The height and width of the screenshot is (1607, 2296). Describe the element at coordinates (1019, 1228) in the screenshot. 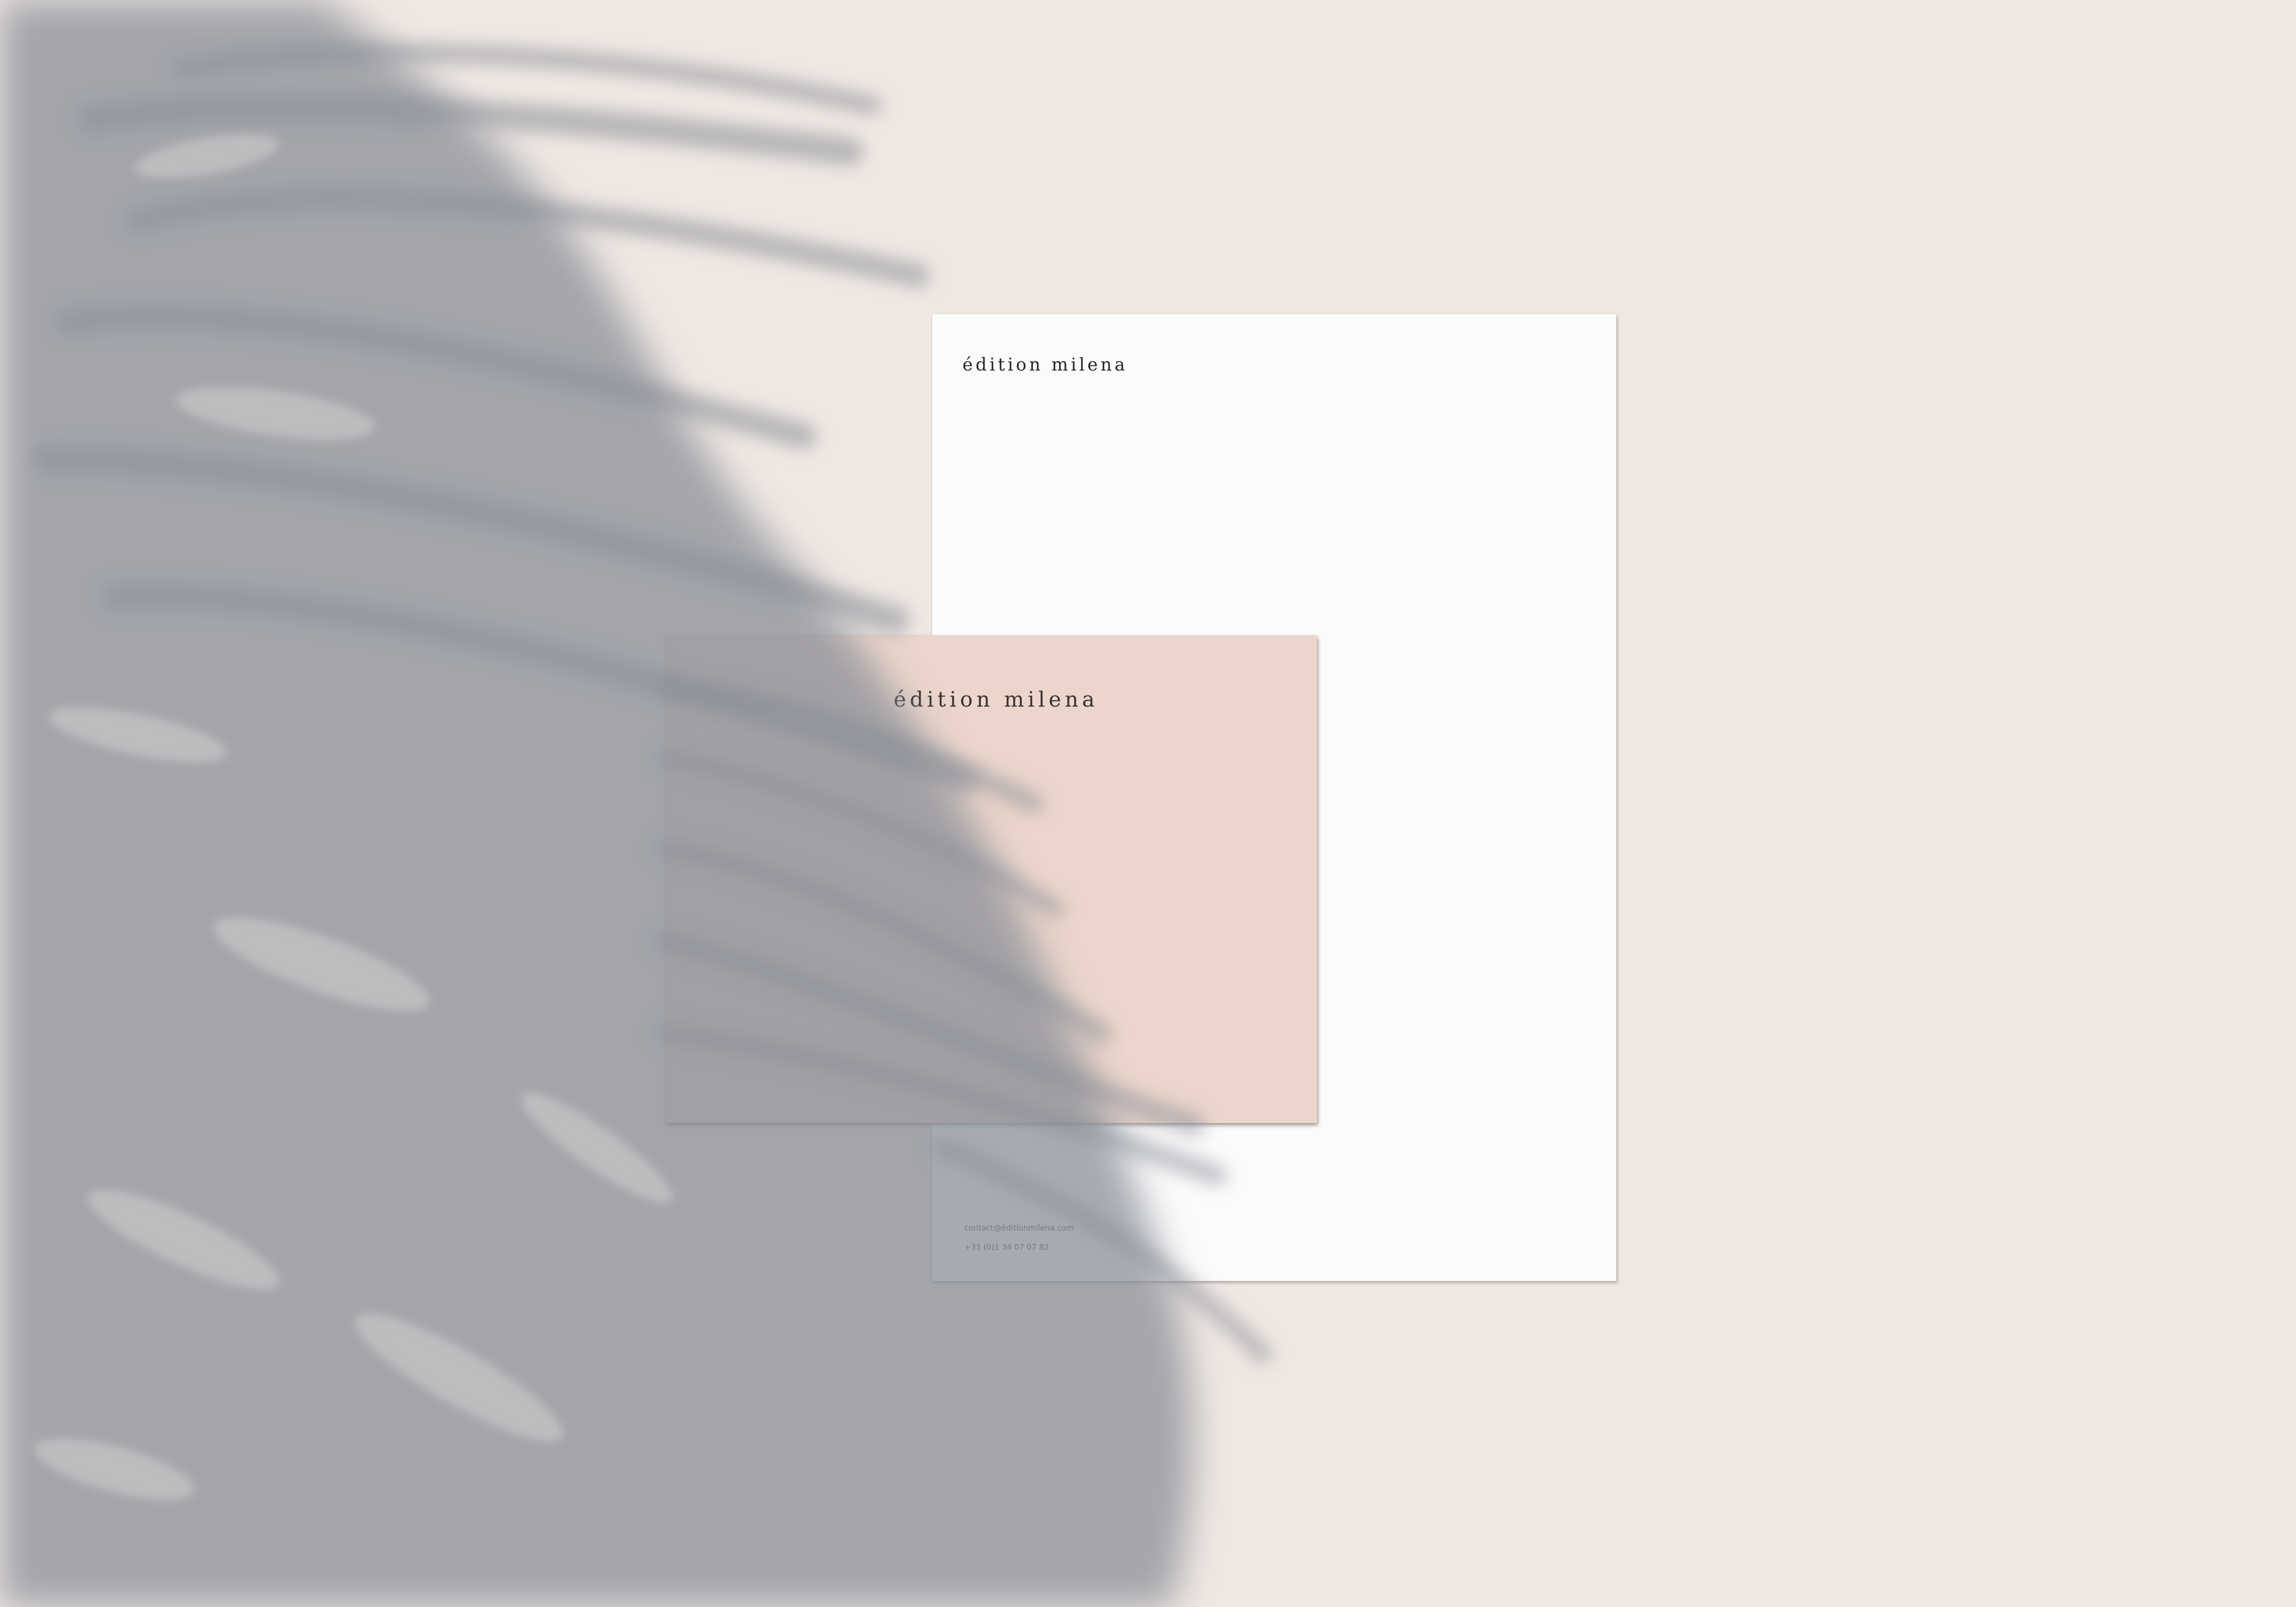

I see `letterhead-email: contact@éditionmilena.com` at that location.